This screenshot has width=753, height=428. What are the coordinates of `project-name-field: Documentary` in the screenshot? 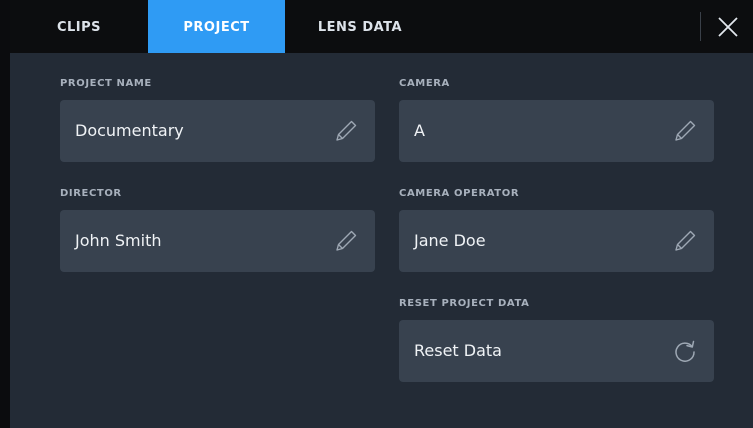 It's located at (217, 131).